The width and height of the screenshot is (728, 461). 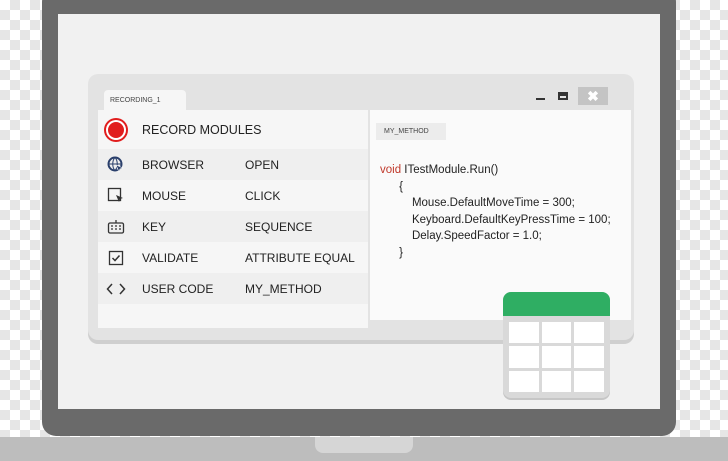 I want to click on checkbox-icon, so click(x=116, y=258).